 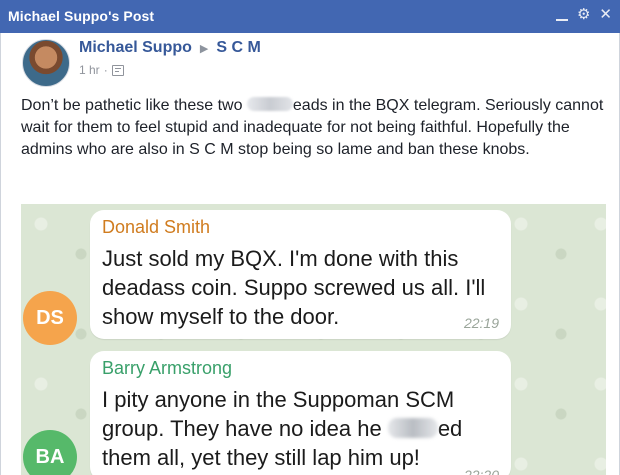 I want to click on chat-sender-name: Barry Armstrong, so click(x=167, y=368).